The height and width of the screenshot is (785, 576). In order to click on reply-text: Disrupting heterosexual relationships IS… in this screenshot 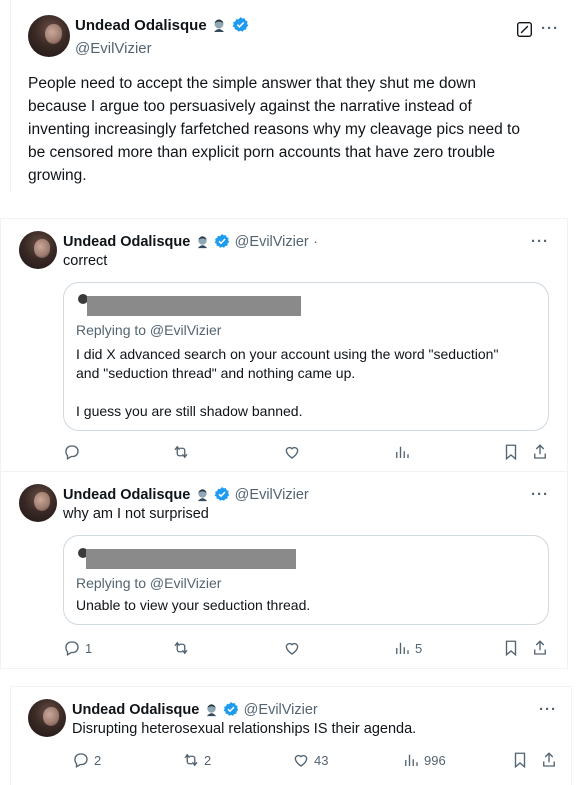, I will do `click(244, 729)`.